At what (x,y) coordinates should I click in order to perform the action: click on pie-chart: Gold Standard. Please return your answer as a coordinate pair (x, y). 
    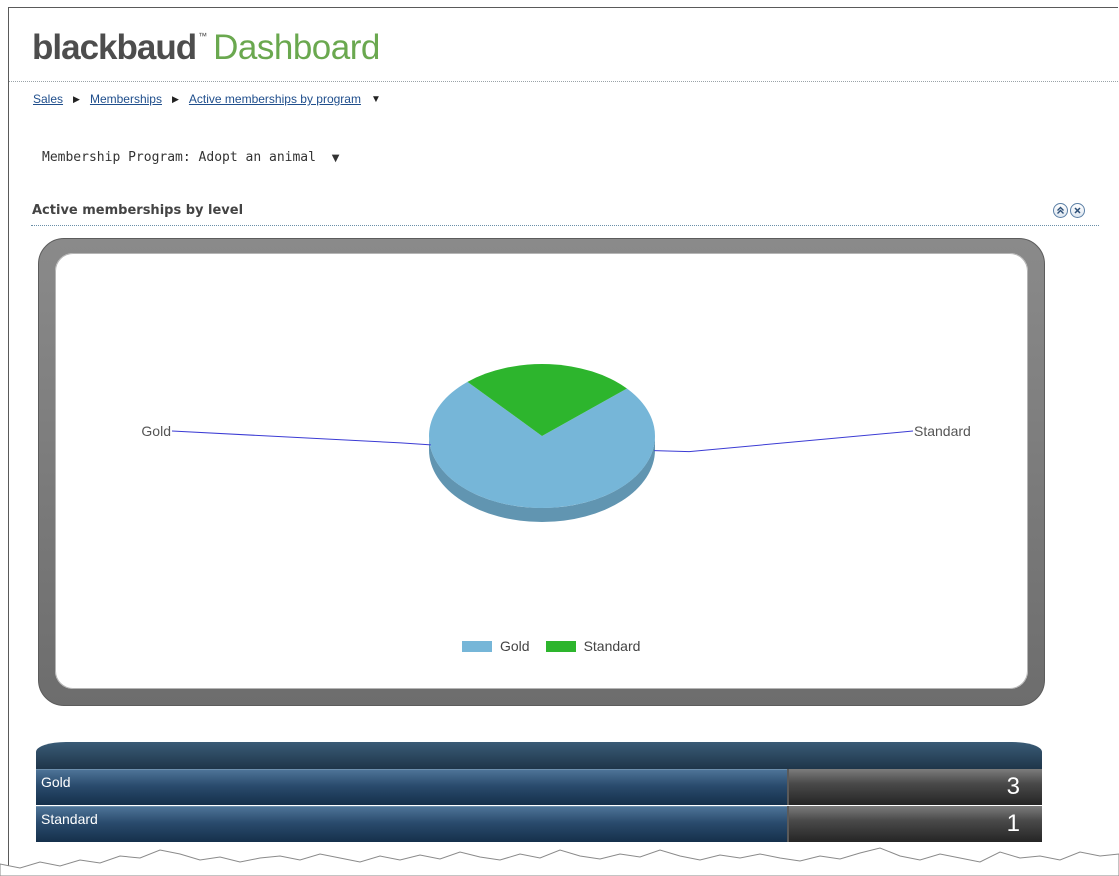
    Looking at the image, I should click on (556, 443).